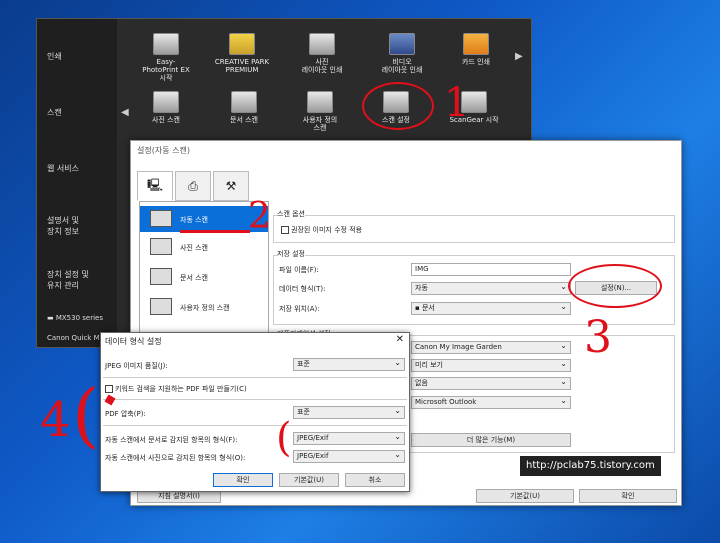 The image size is (720, 543). I want to click on data-format-select: 자동, so click(491, 288).